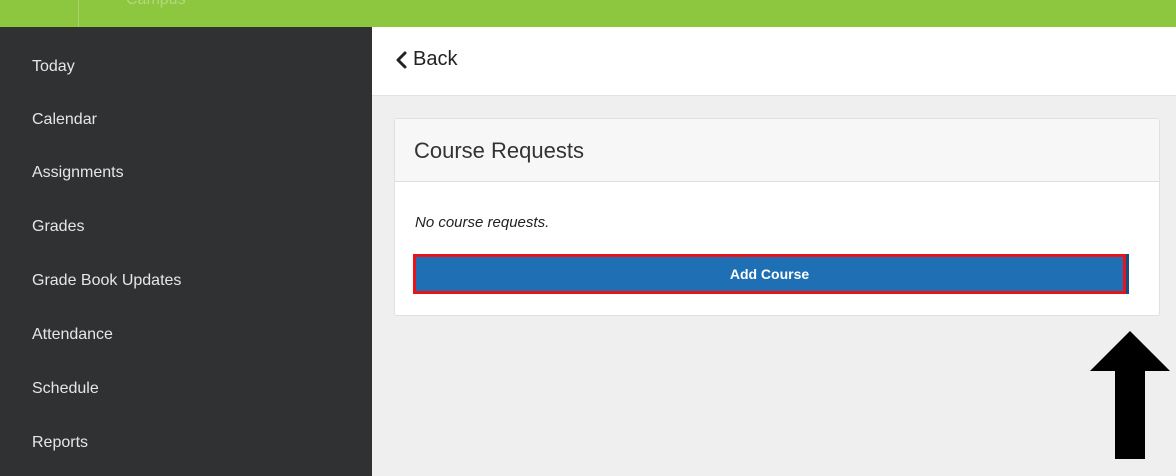 The height and width of the screenshot is (476, 1176). What do you see at coordinates (588, 13) in the screenshot?
I see `top-bar: Campus` at bounding box center [588, 13].